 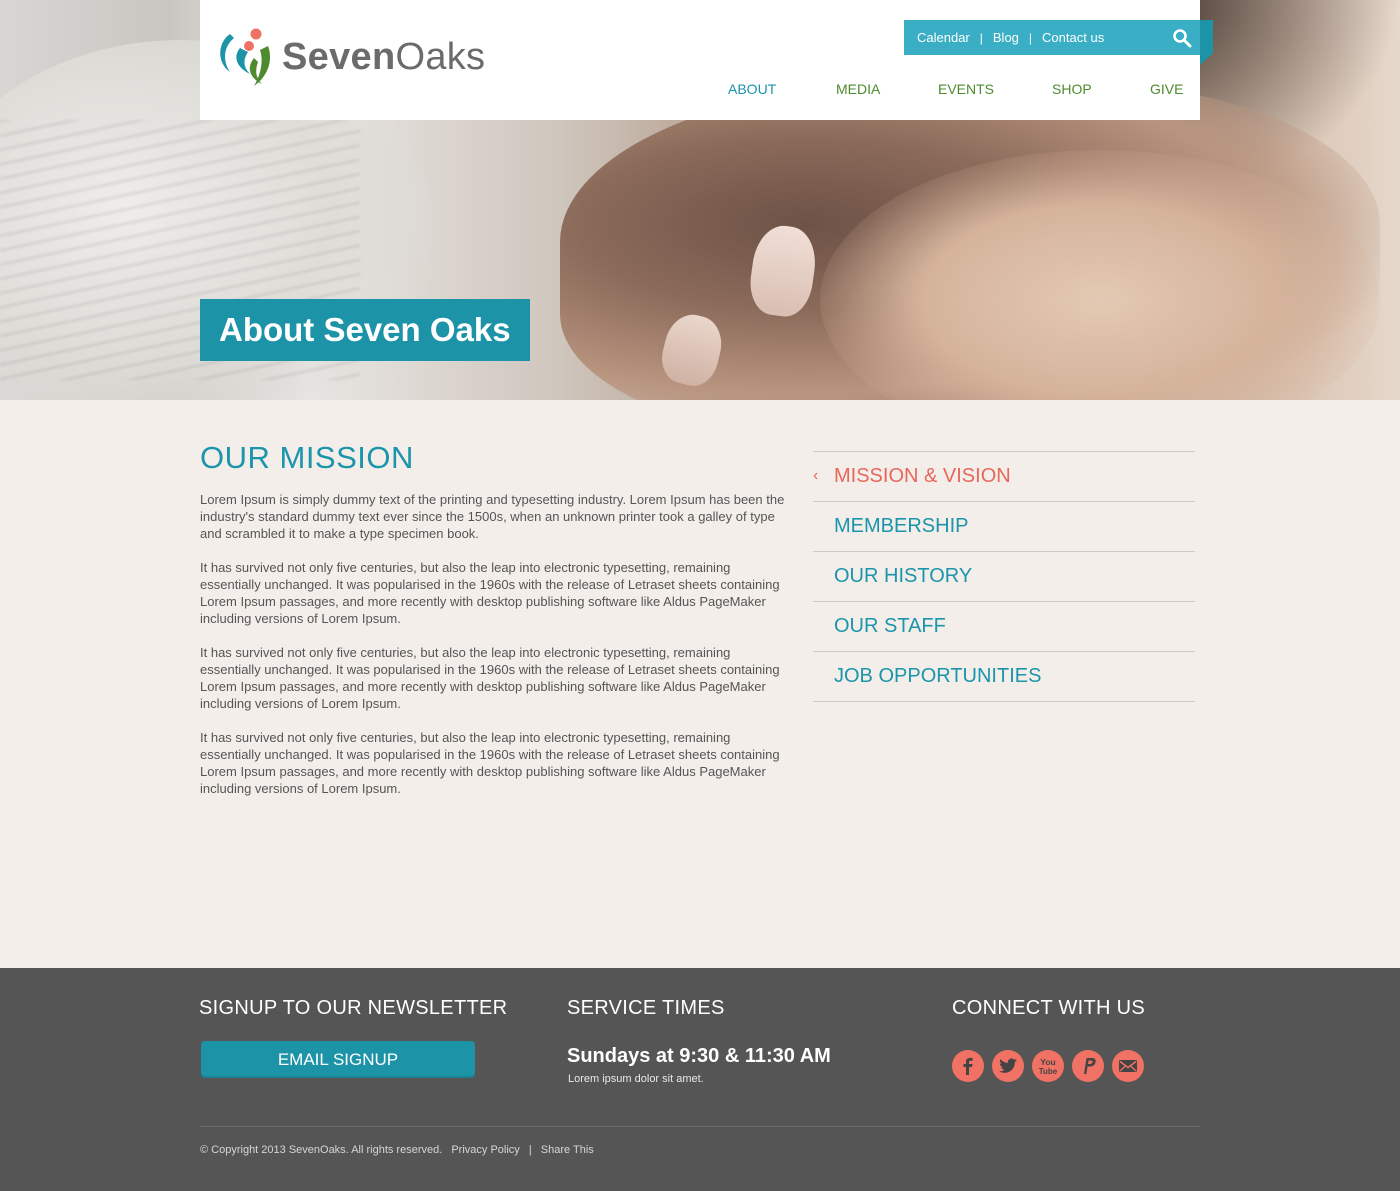 What do you see at coordinates (1166, 89) in the screenshot?
I see `nav-give: GIVE` at bounding box center [1166, 89].